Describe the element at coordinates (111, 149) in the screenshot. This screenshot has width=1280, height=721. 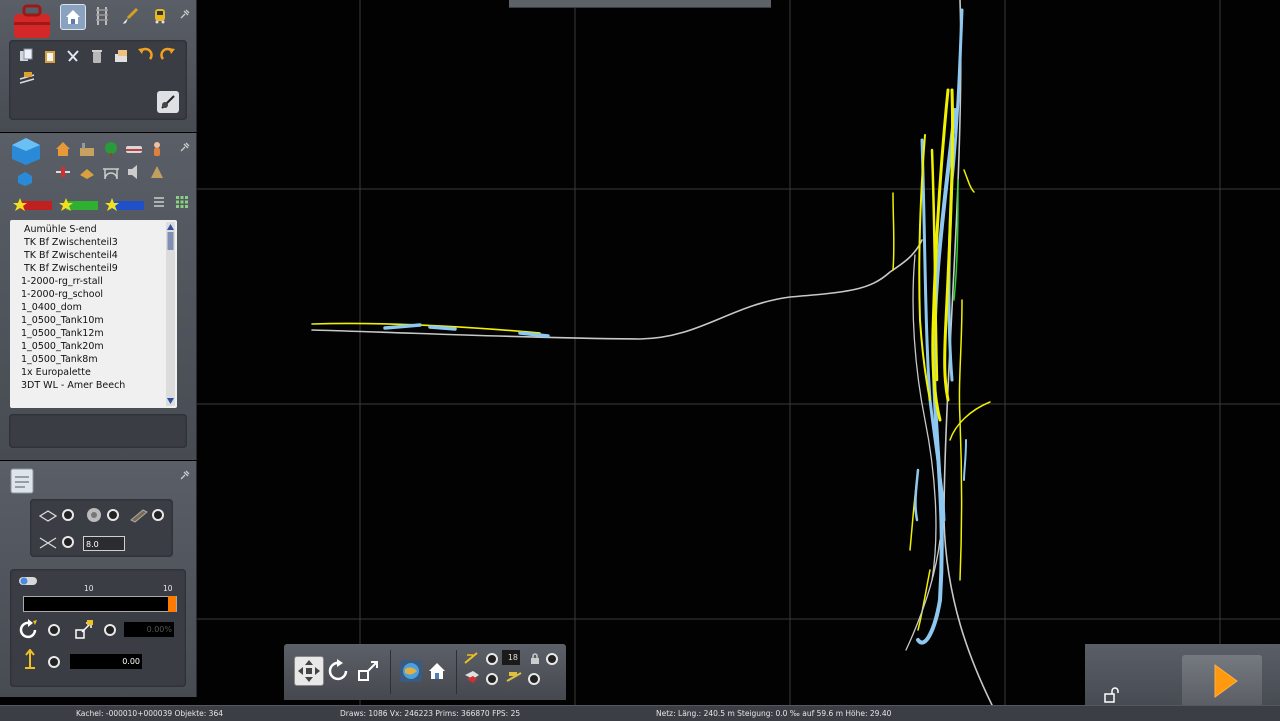
I see `tree-object-icon` at that location.